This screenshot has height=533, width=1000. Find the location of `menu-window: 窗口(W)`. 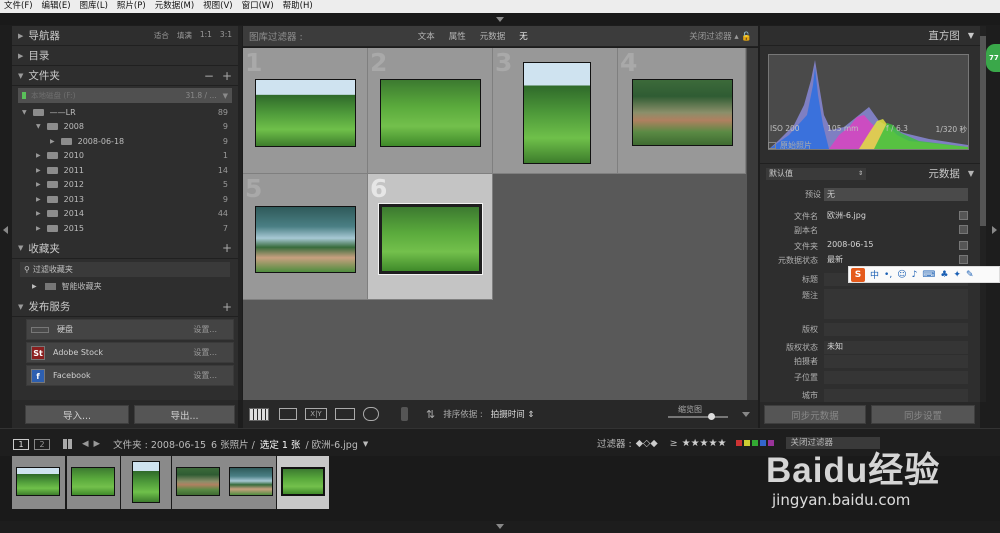

menu-window: 窗口(W) is located at coordinates (258, 6).